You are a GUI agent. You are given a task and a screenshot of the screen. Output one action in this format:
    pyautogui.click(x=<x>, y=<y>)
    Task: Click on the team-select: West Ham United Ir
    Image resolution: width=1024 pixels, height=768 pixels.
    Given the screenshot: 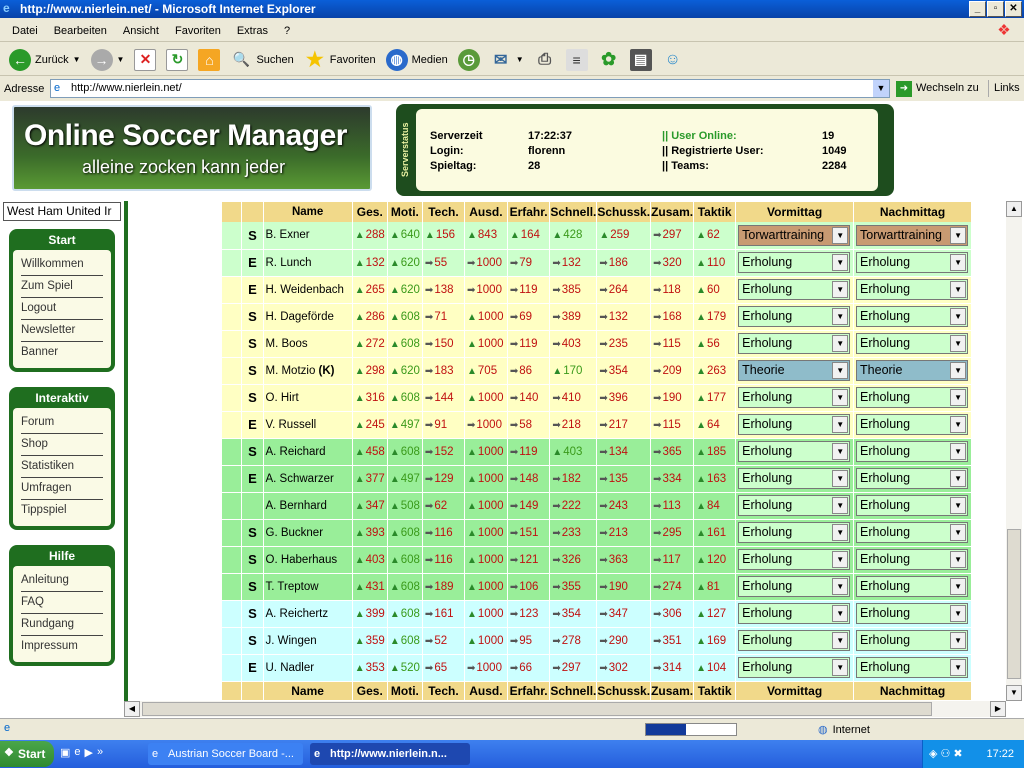 What is the action you would take?
    pyautogui.click(x=62, y=211)
    